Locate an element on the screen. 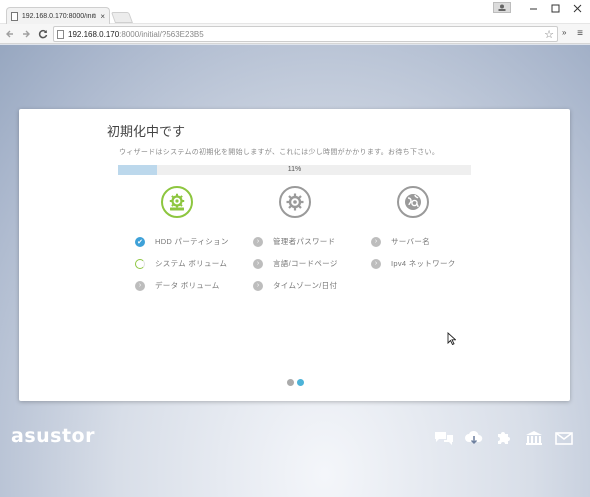 This screenshot has width=590, height=497. storage-gear-icon is located at coordinates (177, 202).